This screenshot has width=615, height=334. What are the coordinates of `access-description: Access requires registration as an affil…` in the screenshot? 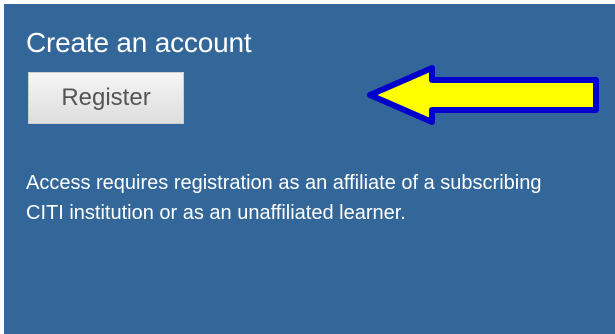 It's located at (284, 198).